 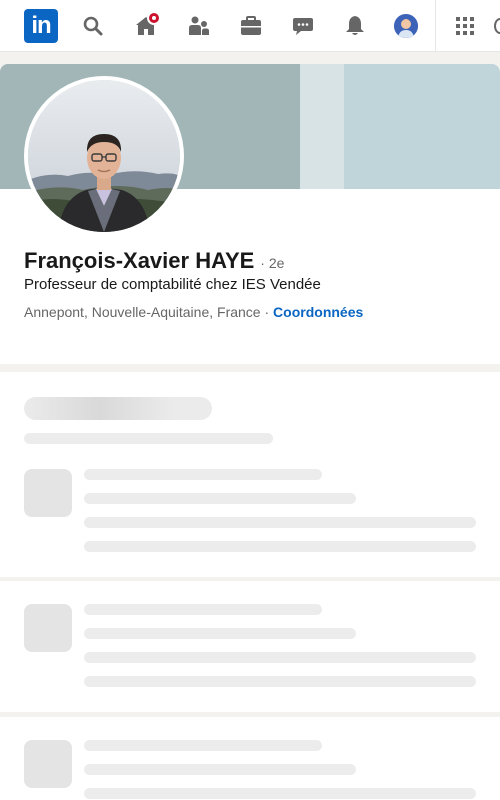 I want to click on profile-portrait-image, so click(x=104, y=156).